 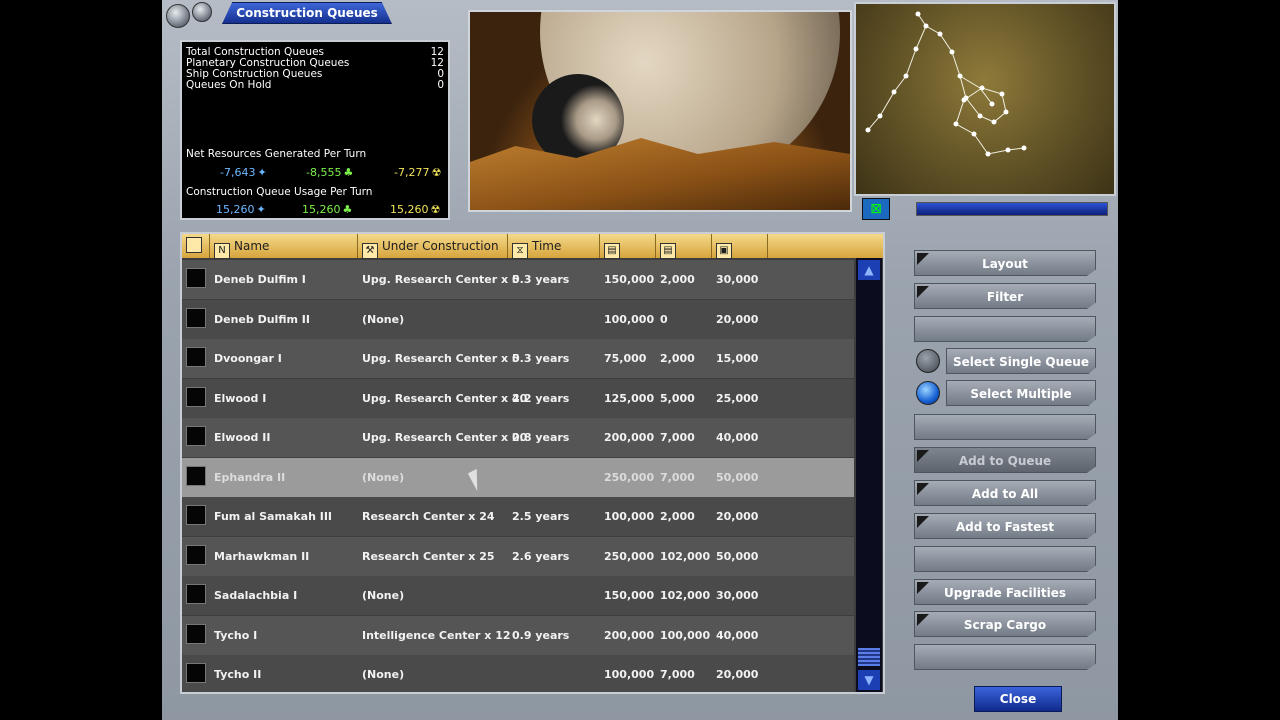 I want to click on scrap-cargo-button: Scrap Cargo, so click(x=1005, y=624).